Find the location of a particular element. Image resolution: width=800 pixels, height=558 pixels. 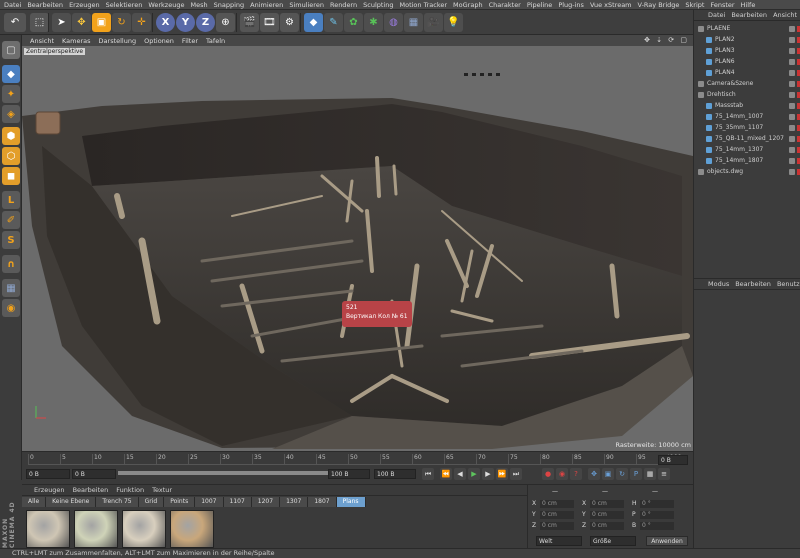

menu-erzeugen: Erzeugen is located at coordinates (84, 5).